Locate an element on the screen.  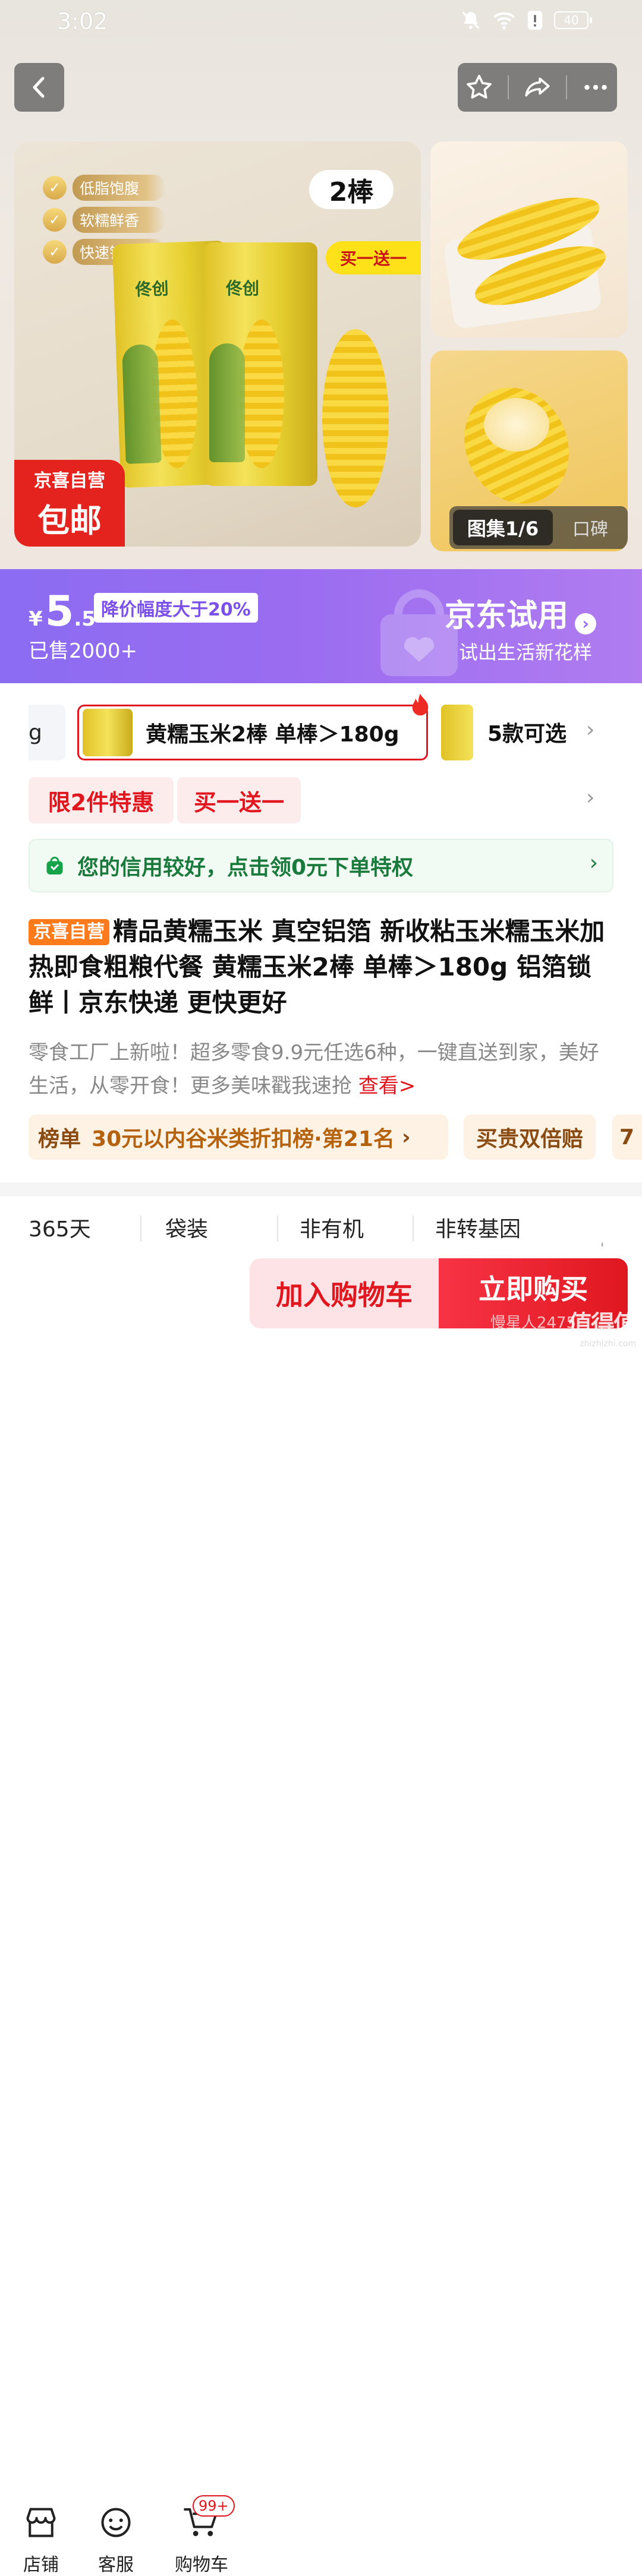
status-time: 3:02 is located at coordinates (82, 21).